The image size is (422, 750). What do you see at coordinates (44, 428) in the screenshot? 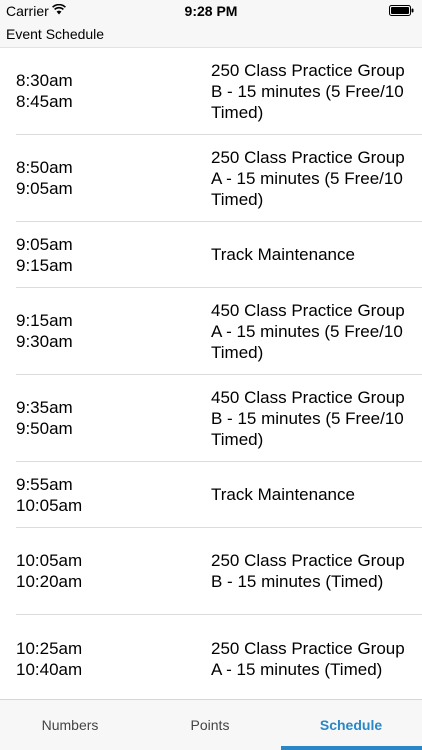
I see `end-time: 9:50am` at bounding box center [44, 428].